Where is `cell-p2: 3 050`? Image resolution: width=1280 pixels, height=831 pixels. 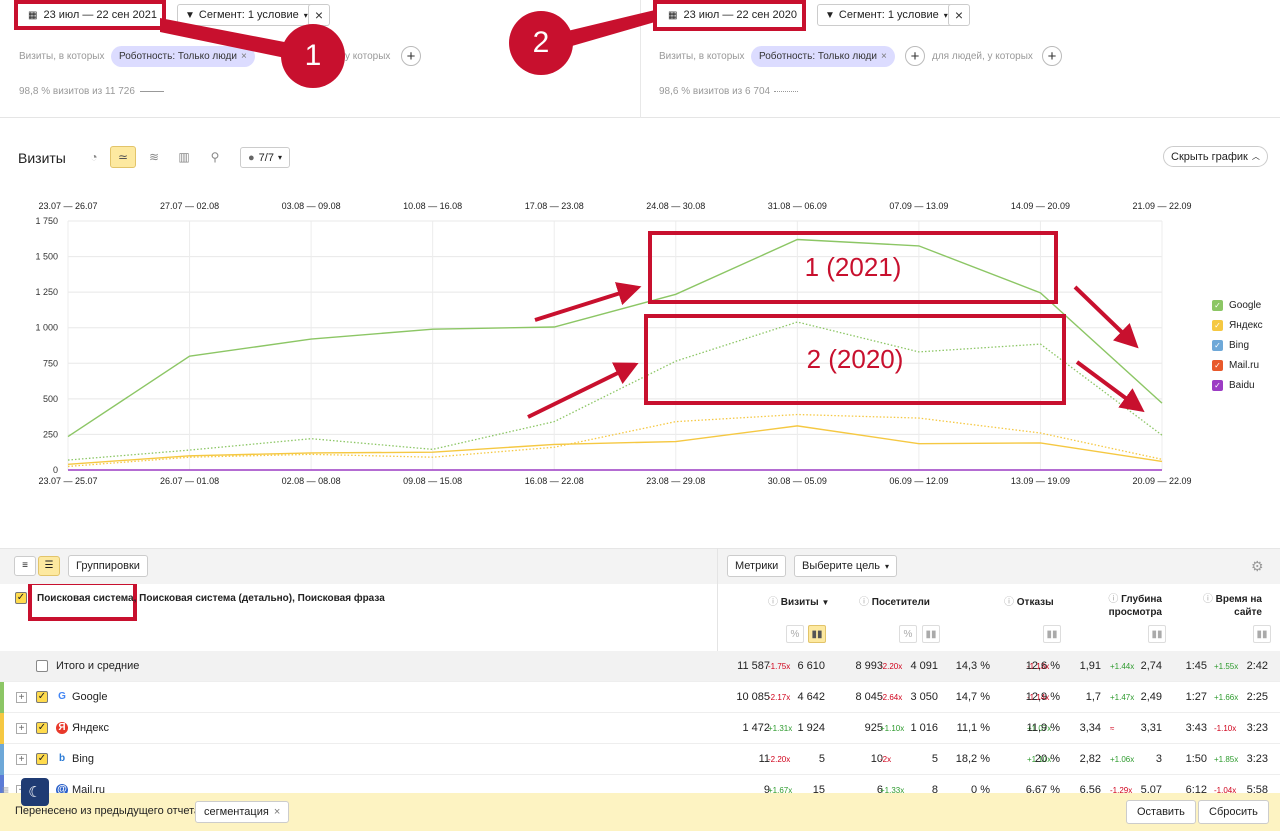 cell-p2: 3 050 is located at coordinates (924, 697).